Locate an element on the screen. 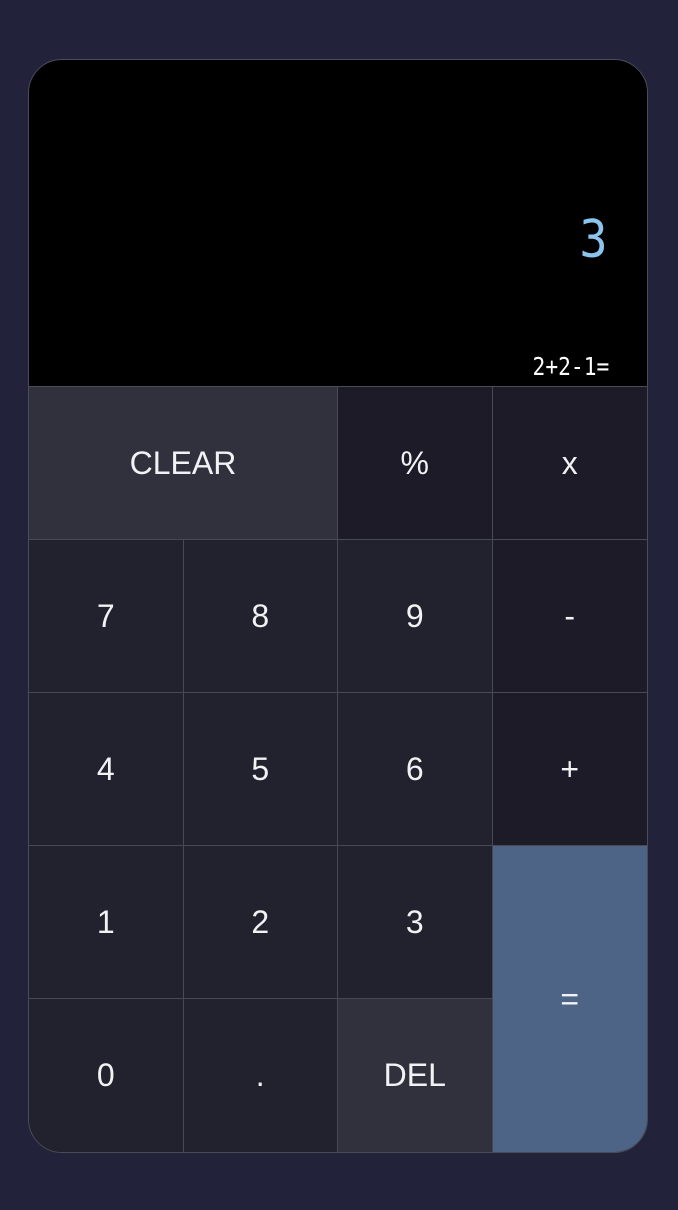  result-readout: 3 is located at coordinates (594, 240).